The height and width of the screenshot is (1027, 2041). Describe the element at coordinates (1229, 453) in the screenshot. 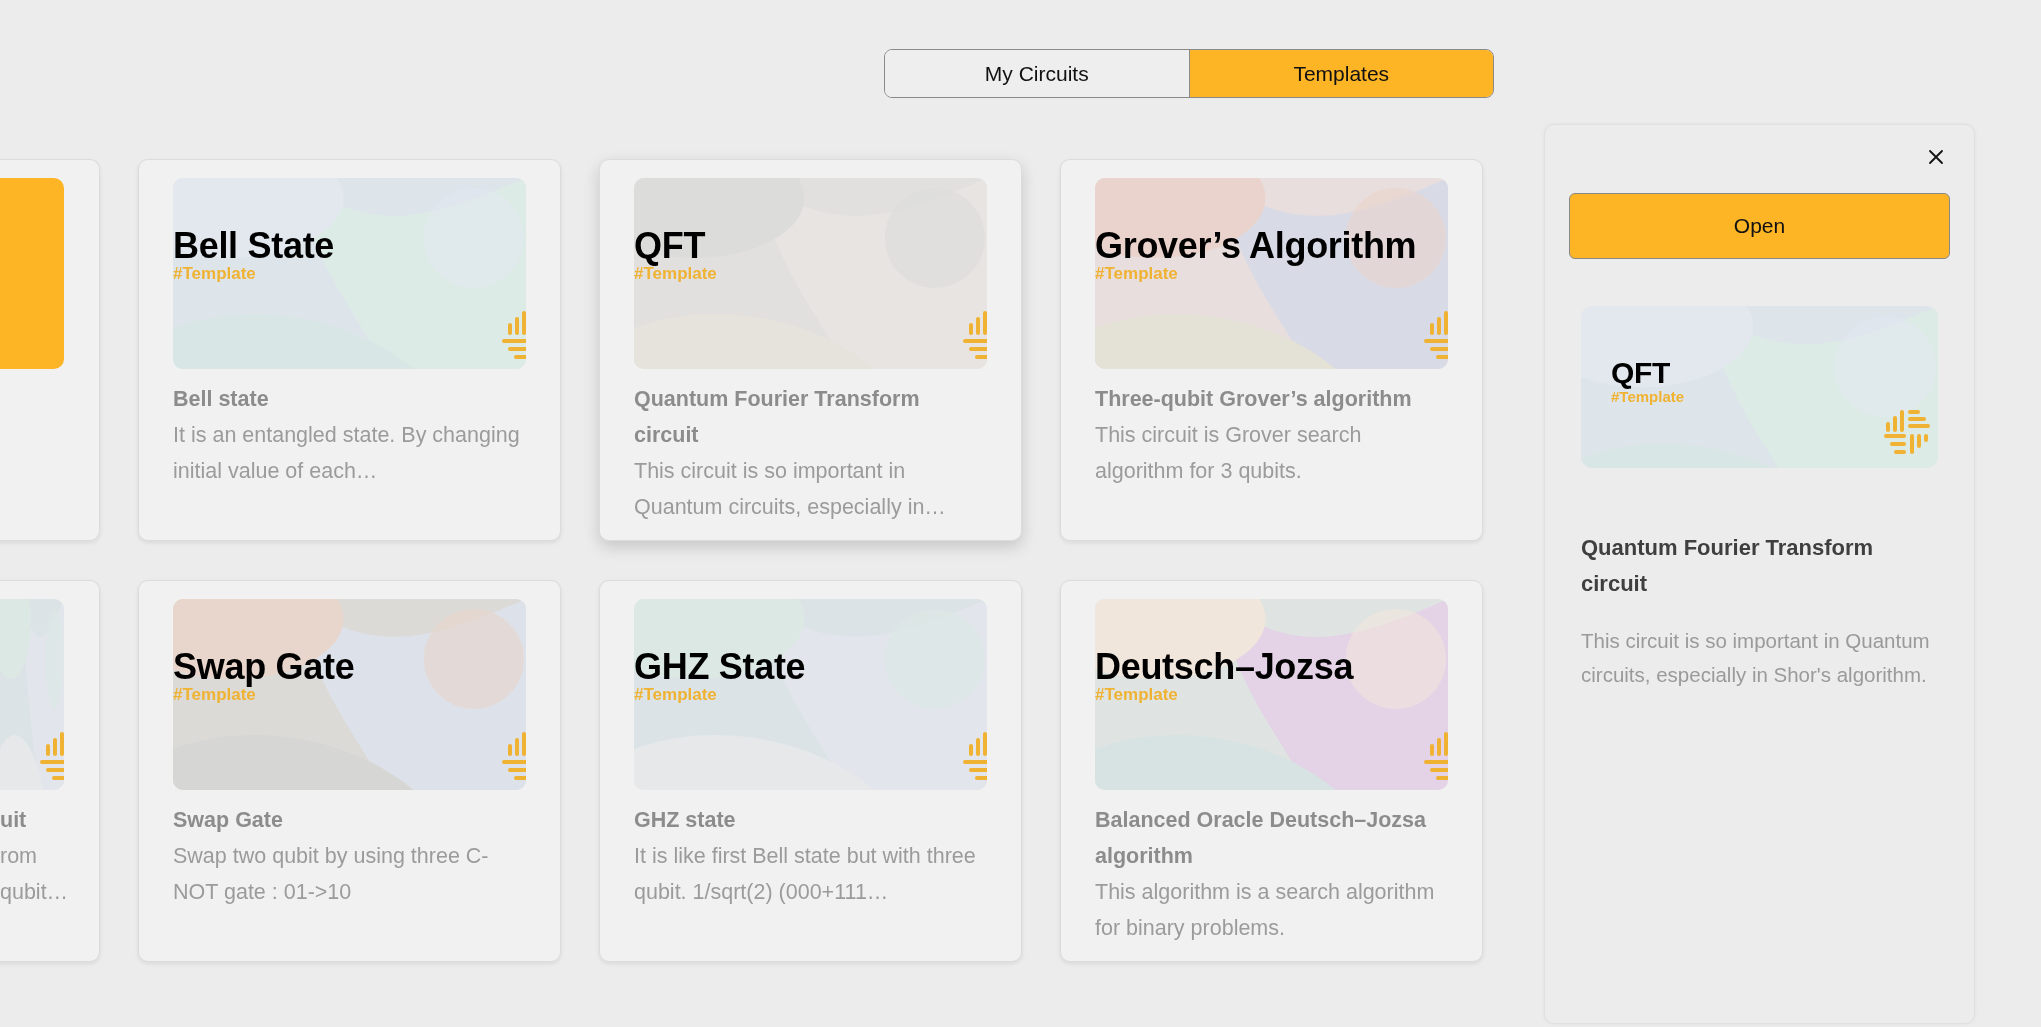

I see `card-description: This circuit is Grover search algorithm for 3 qubits.` at that location.